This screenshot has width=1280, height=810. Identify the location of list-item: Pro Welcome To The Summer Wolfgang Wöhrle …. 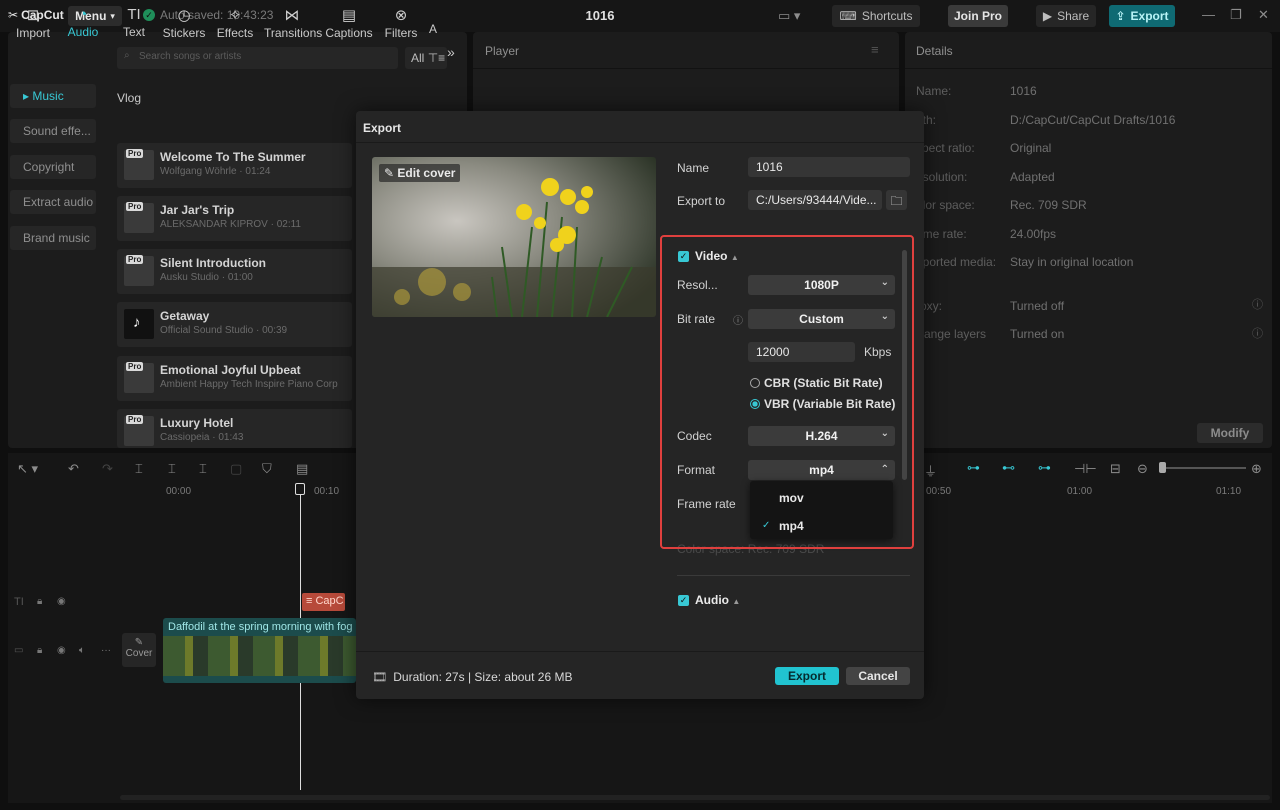
(234, 165).